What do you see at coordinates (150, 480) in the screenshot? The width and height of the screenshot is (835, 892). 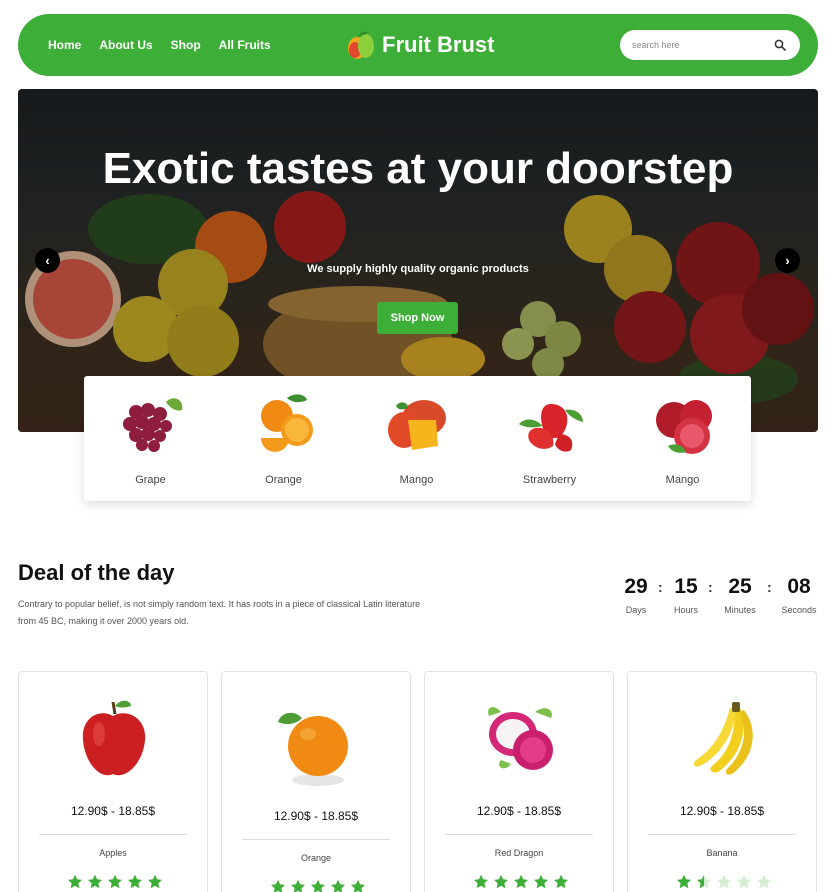 I see `category-label: Grape` at bounding box center [150, 480].